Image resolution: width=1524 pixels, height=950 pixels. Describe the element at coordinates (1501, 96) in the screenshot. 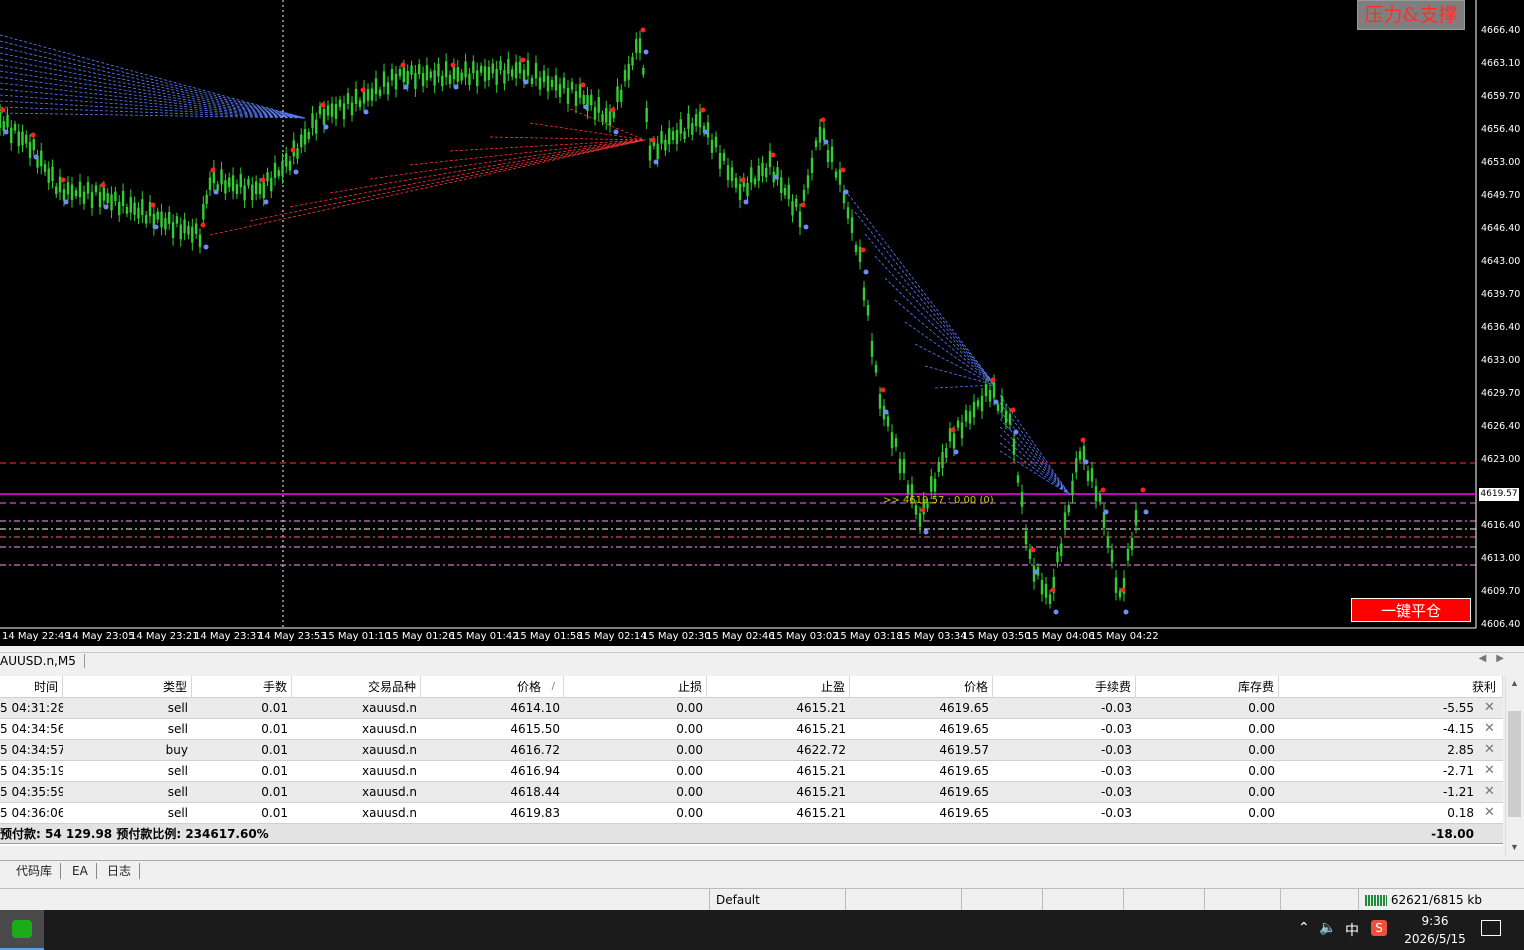

I see `y-tick-label: 4659.70` at that location.